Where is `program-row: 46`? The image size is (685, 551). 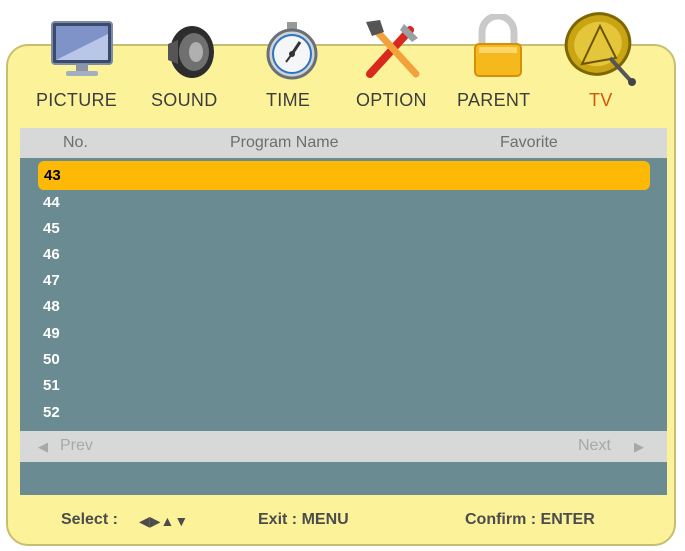
program-row: 46 is located at coordinates (91, 255).